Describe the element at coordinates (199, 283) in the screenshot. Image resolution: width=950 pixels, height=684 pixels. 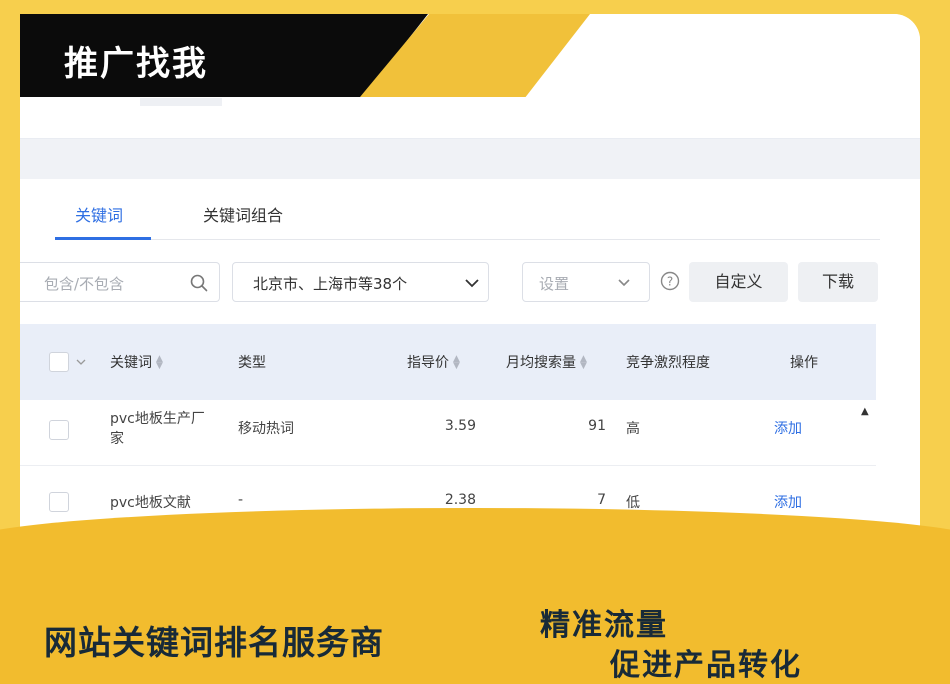
I see `search-icon` at that location.